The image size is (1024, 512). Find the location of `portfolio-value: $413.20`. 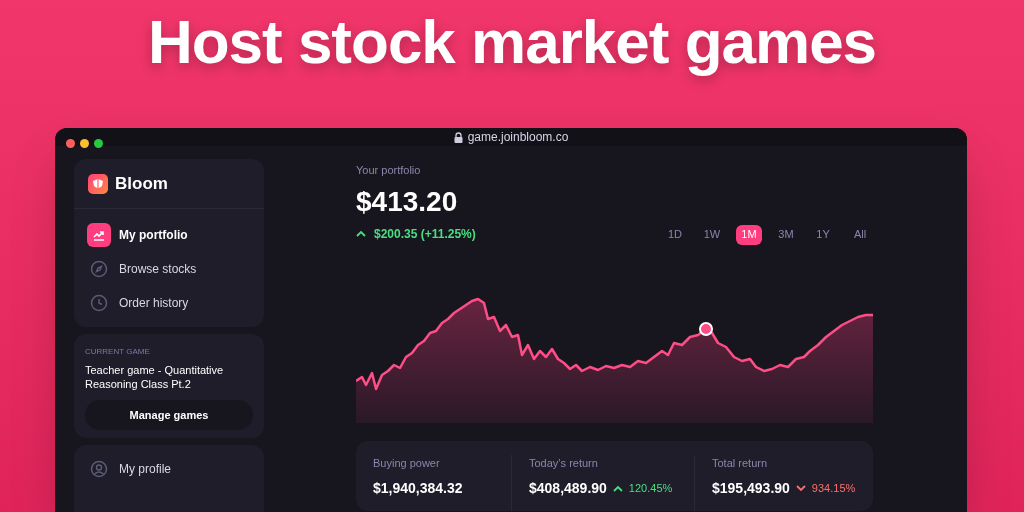

portfolio-value: $413.20 is located at coordinates (407, 201).